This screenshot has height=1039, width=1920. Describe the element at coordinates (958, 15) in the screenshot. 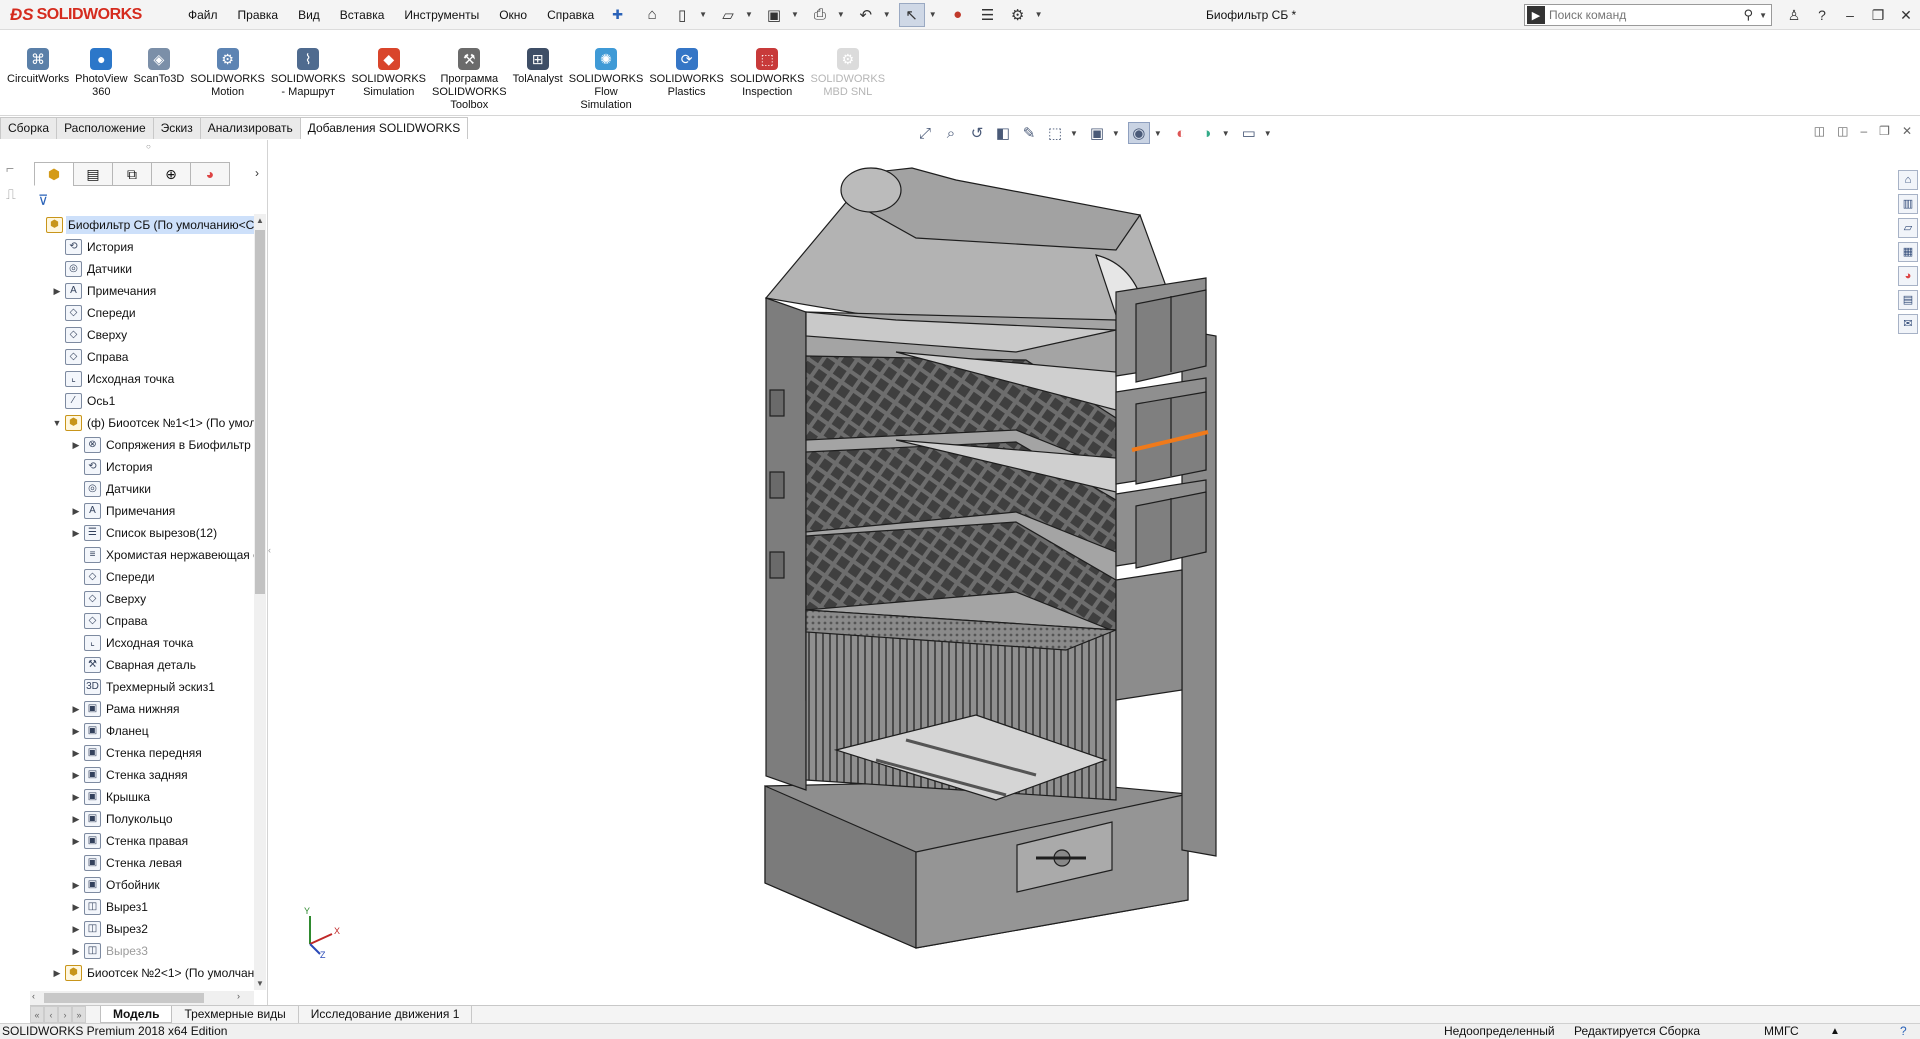

I see `rebuild-traffic-light-icon: ●` at that location.